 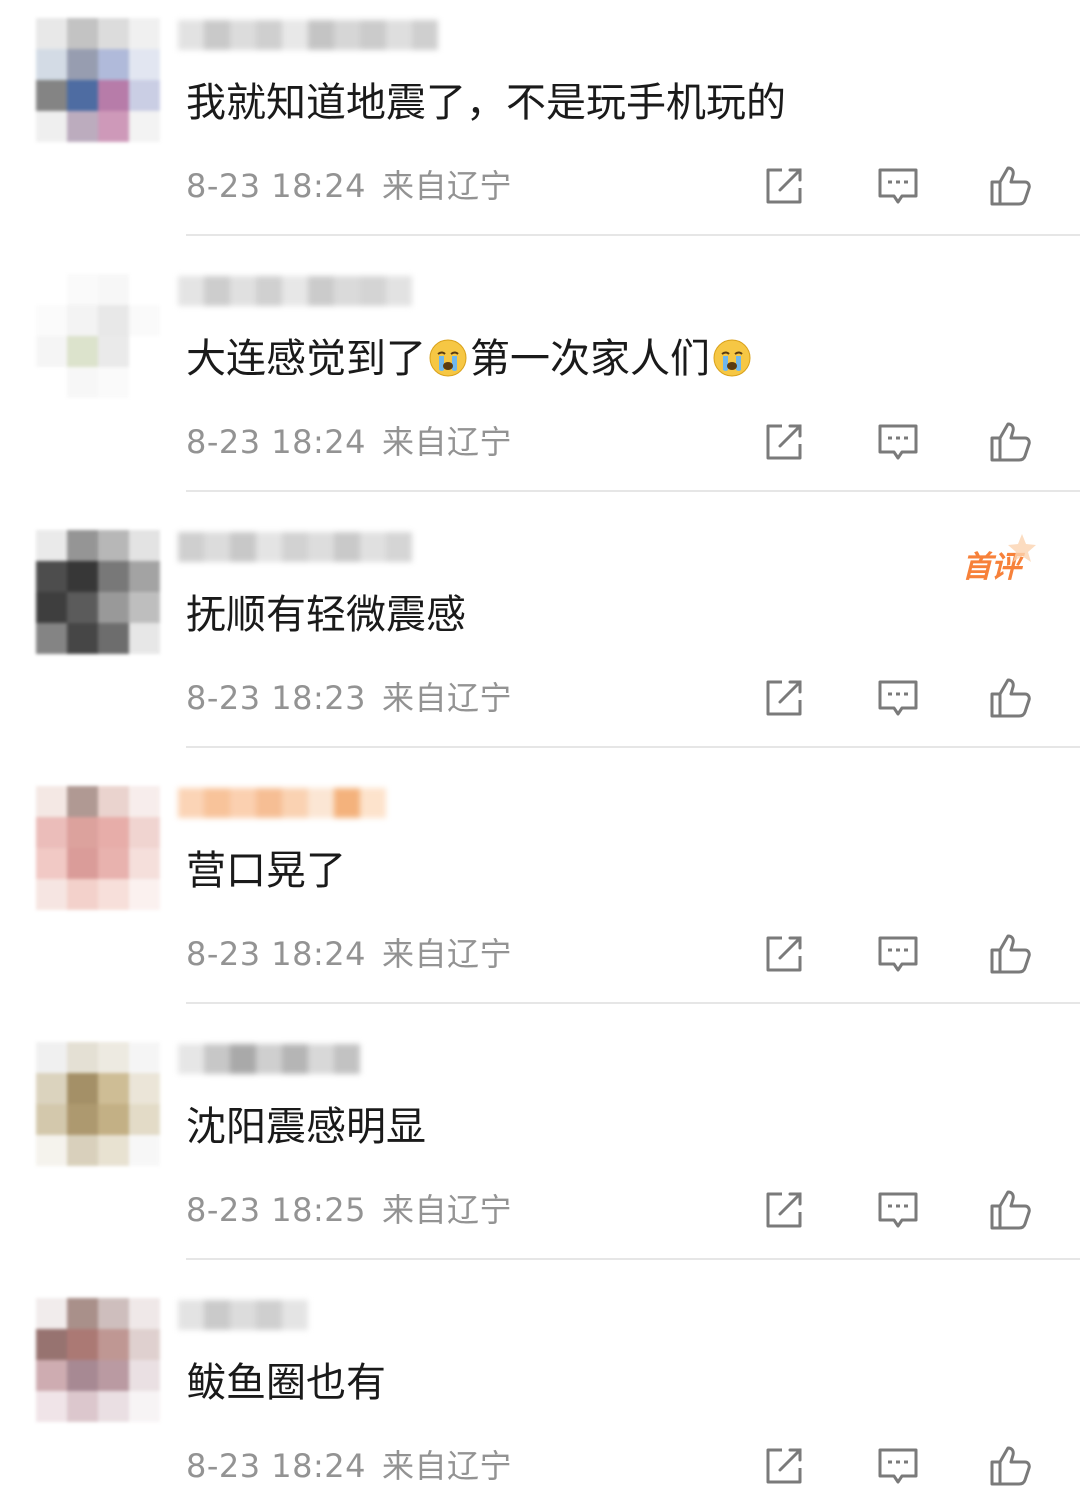 I want to click on comment-meta: 8-23 18:23 来自辽宁, so click(x=349, y=698).